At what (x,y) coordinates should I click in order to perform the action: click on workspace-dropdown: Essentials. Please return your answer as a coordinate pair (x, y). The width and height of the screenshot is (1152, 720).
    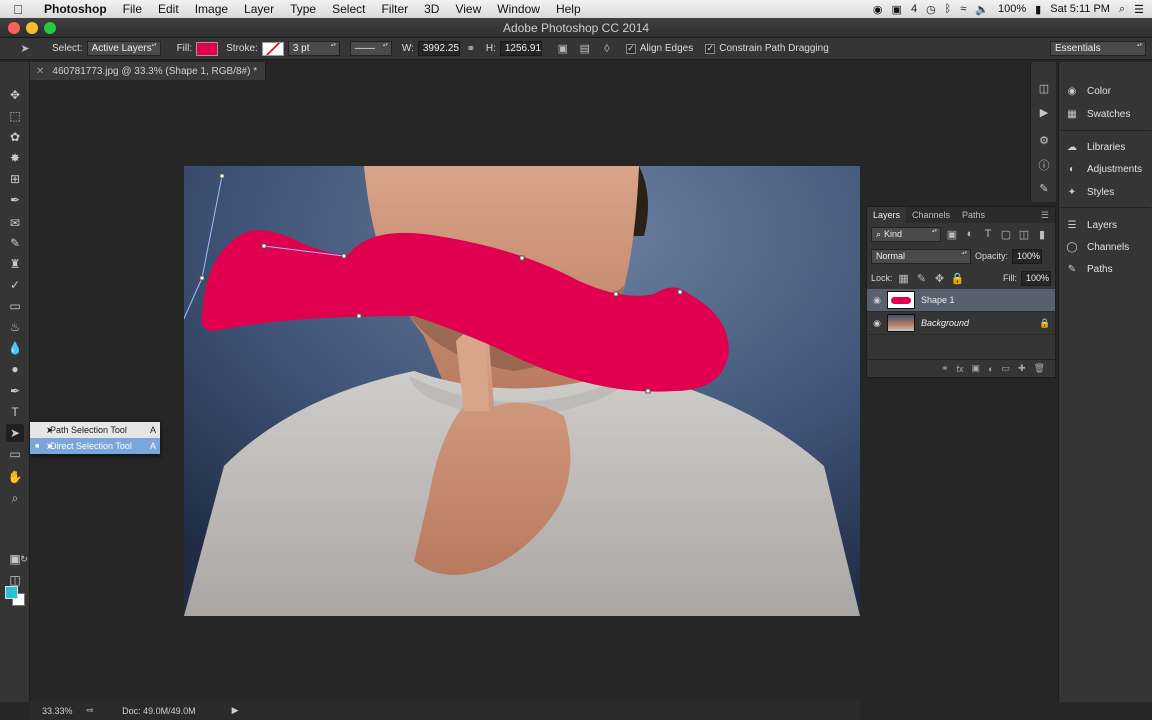
    Looking at the image, I should click on (1098, 48).